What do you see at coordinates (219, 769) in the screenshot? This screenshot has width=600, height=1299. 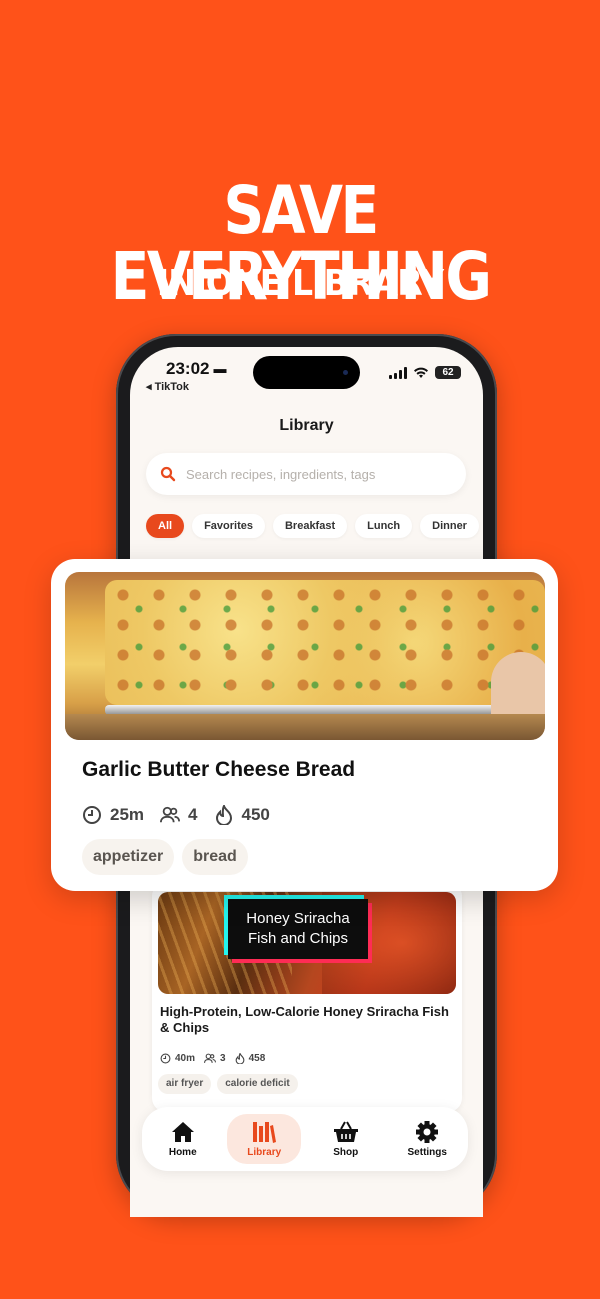 I see `featured-recipe-title: Garlic Butter Cheese Bread` at bounding box center [219, 769].